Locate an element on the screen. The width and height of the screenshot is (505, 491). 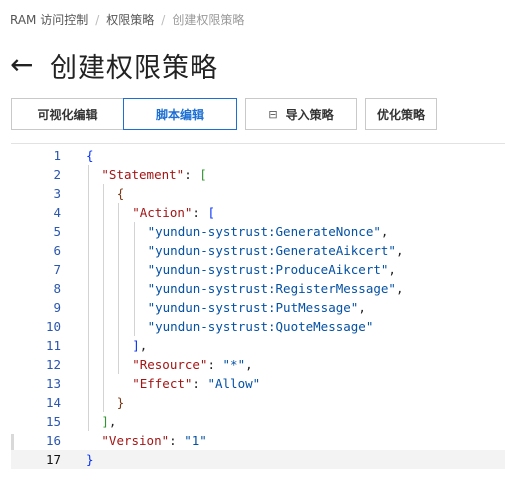
code-text: "yundun-systrust:QuoteMessage" is located at coordinates (261, 326).